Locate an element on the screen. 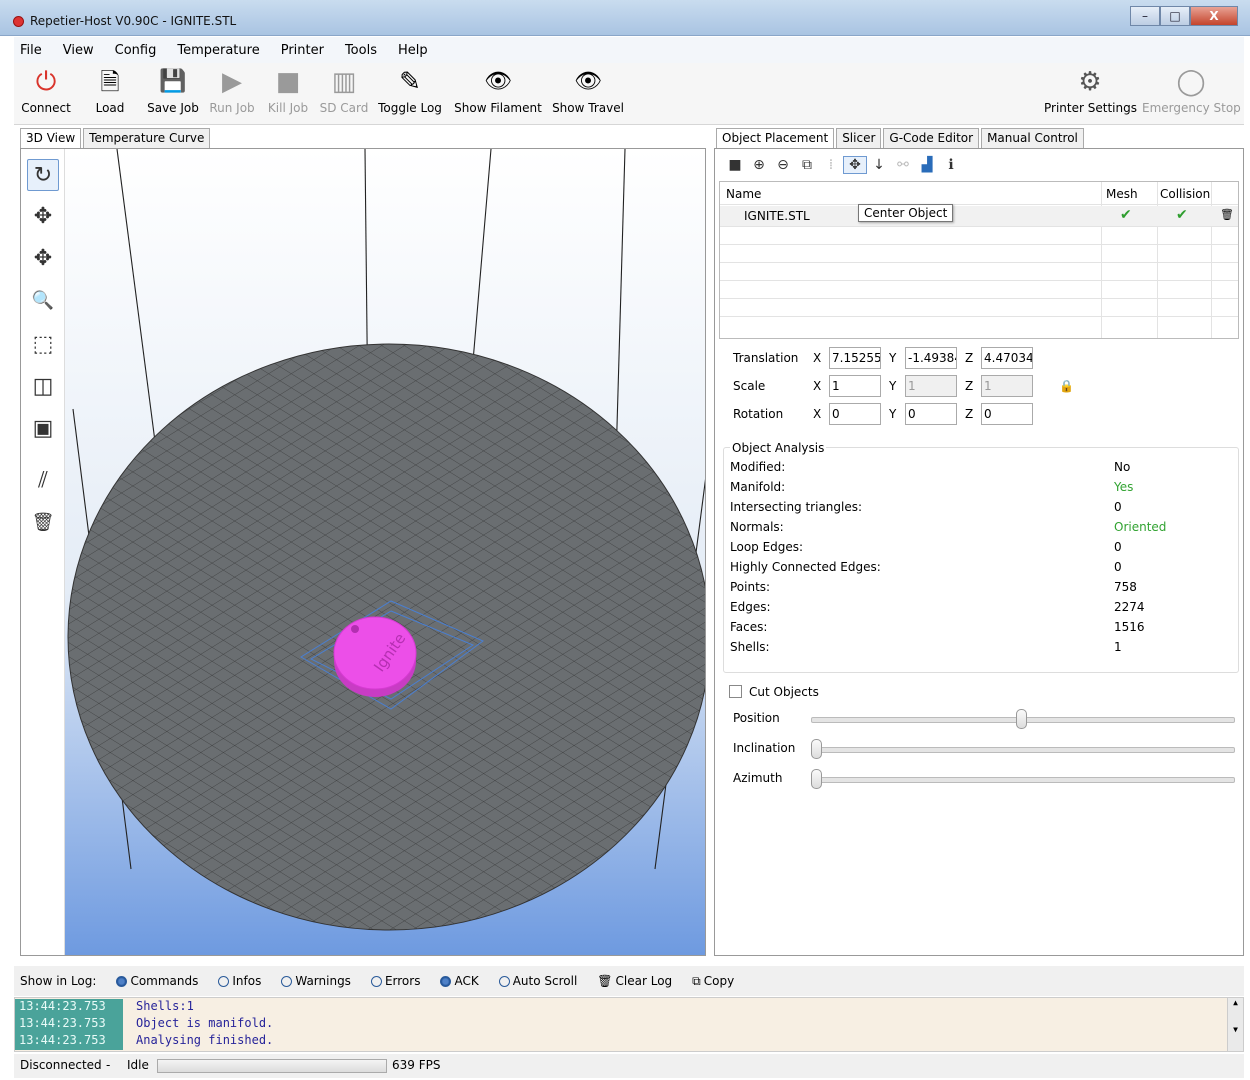  zoom-icon: 🔍 is located at coordinates (43, 301).